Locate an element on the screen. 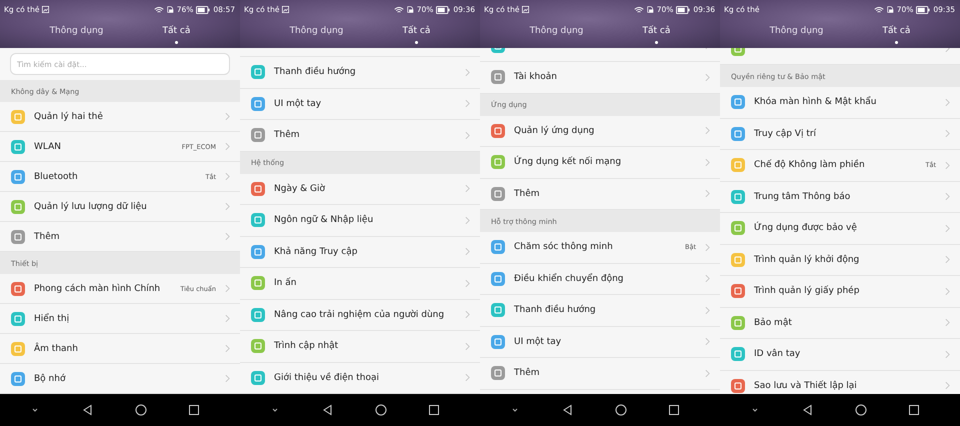 The height and width of the screenshot is (426, 960). row-label: Giới thiệu về điện thoại is located at coordinates (326, 377).